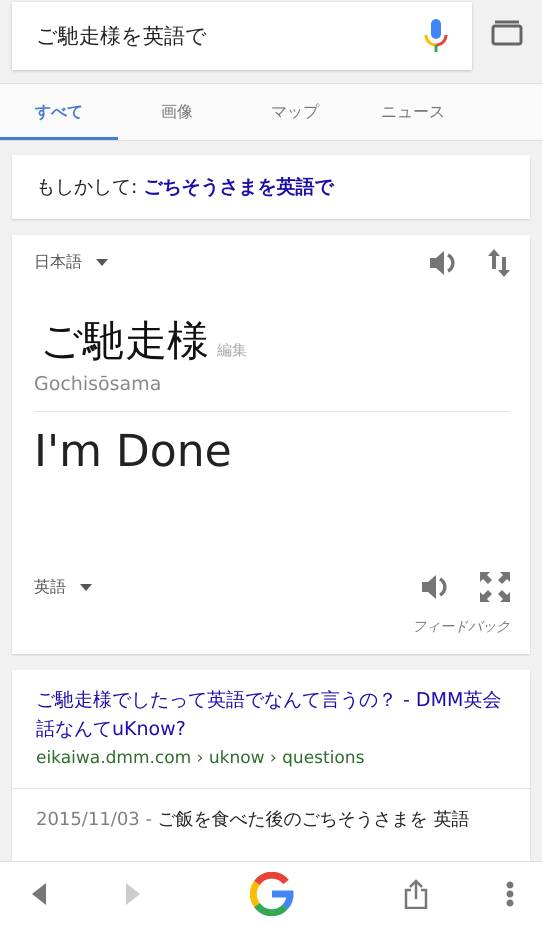 This screenshot has height=925, width=542. What do you see at coordinates (242, 36) in the screenshot?
I see `search-field: ご馳走様を英語で` at bounding box center [242, 36].